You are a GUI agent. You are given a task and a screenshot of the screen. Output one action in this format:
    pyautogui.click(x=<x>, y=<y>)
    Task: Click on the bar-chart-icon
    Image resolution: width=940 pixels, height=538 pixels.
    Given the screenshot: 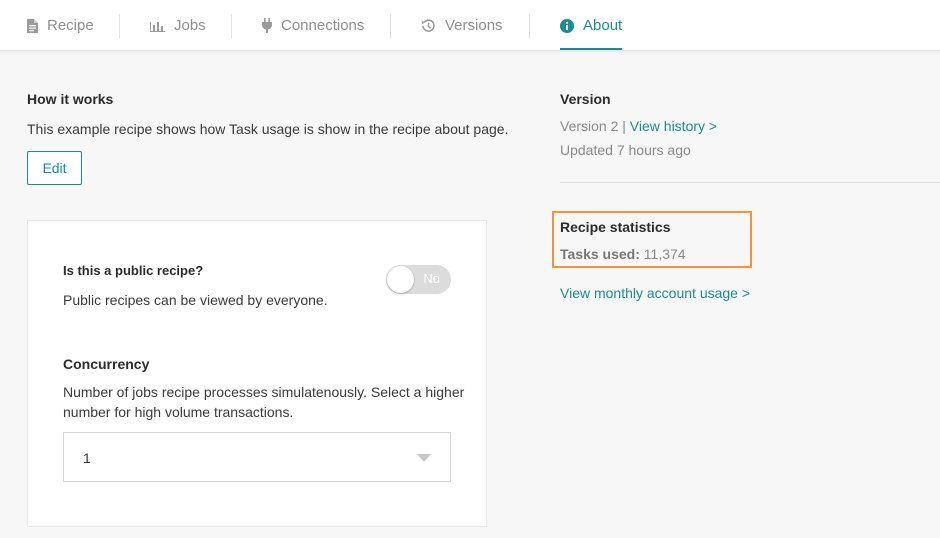 What is the action you would take?
    pyautogui.click(x=157, y=26)
    